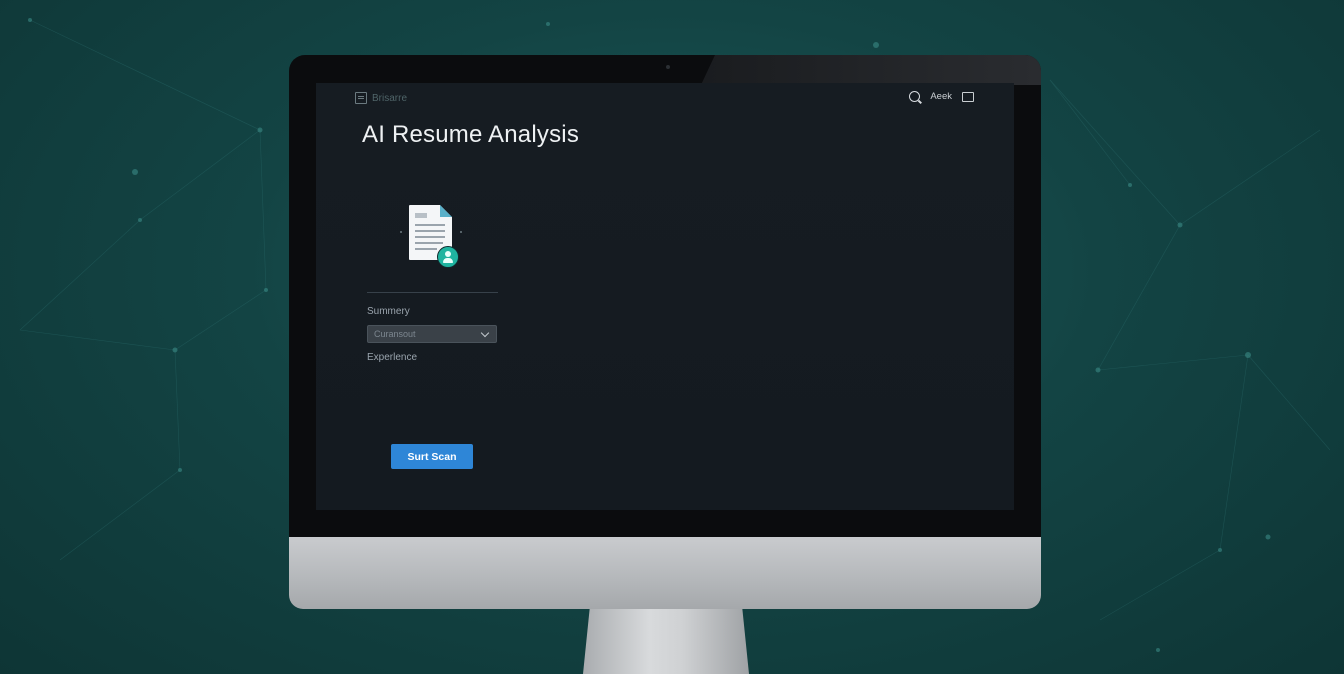 This screenshot has width=1344, height=674. What do you see at coordinates (915, 96) in the screenshot?
I see `search-icon` at bounding box center [915, 96].